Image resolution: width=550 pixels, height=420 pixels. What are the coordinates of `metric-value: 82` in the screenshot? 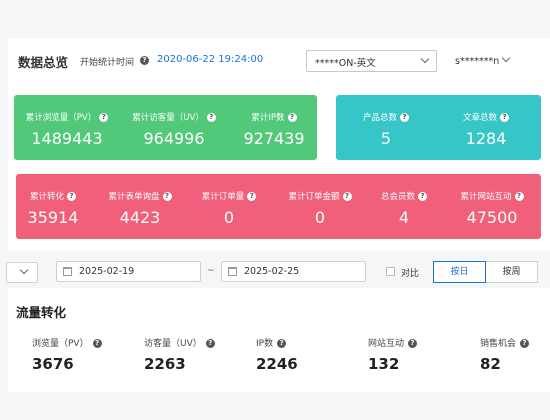 It's located at (490, 364).